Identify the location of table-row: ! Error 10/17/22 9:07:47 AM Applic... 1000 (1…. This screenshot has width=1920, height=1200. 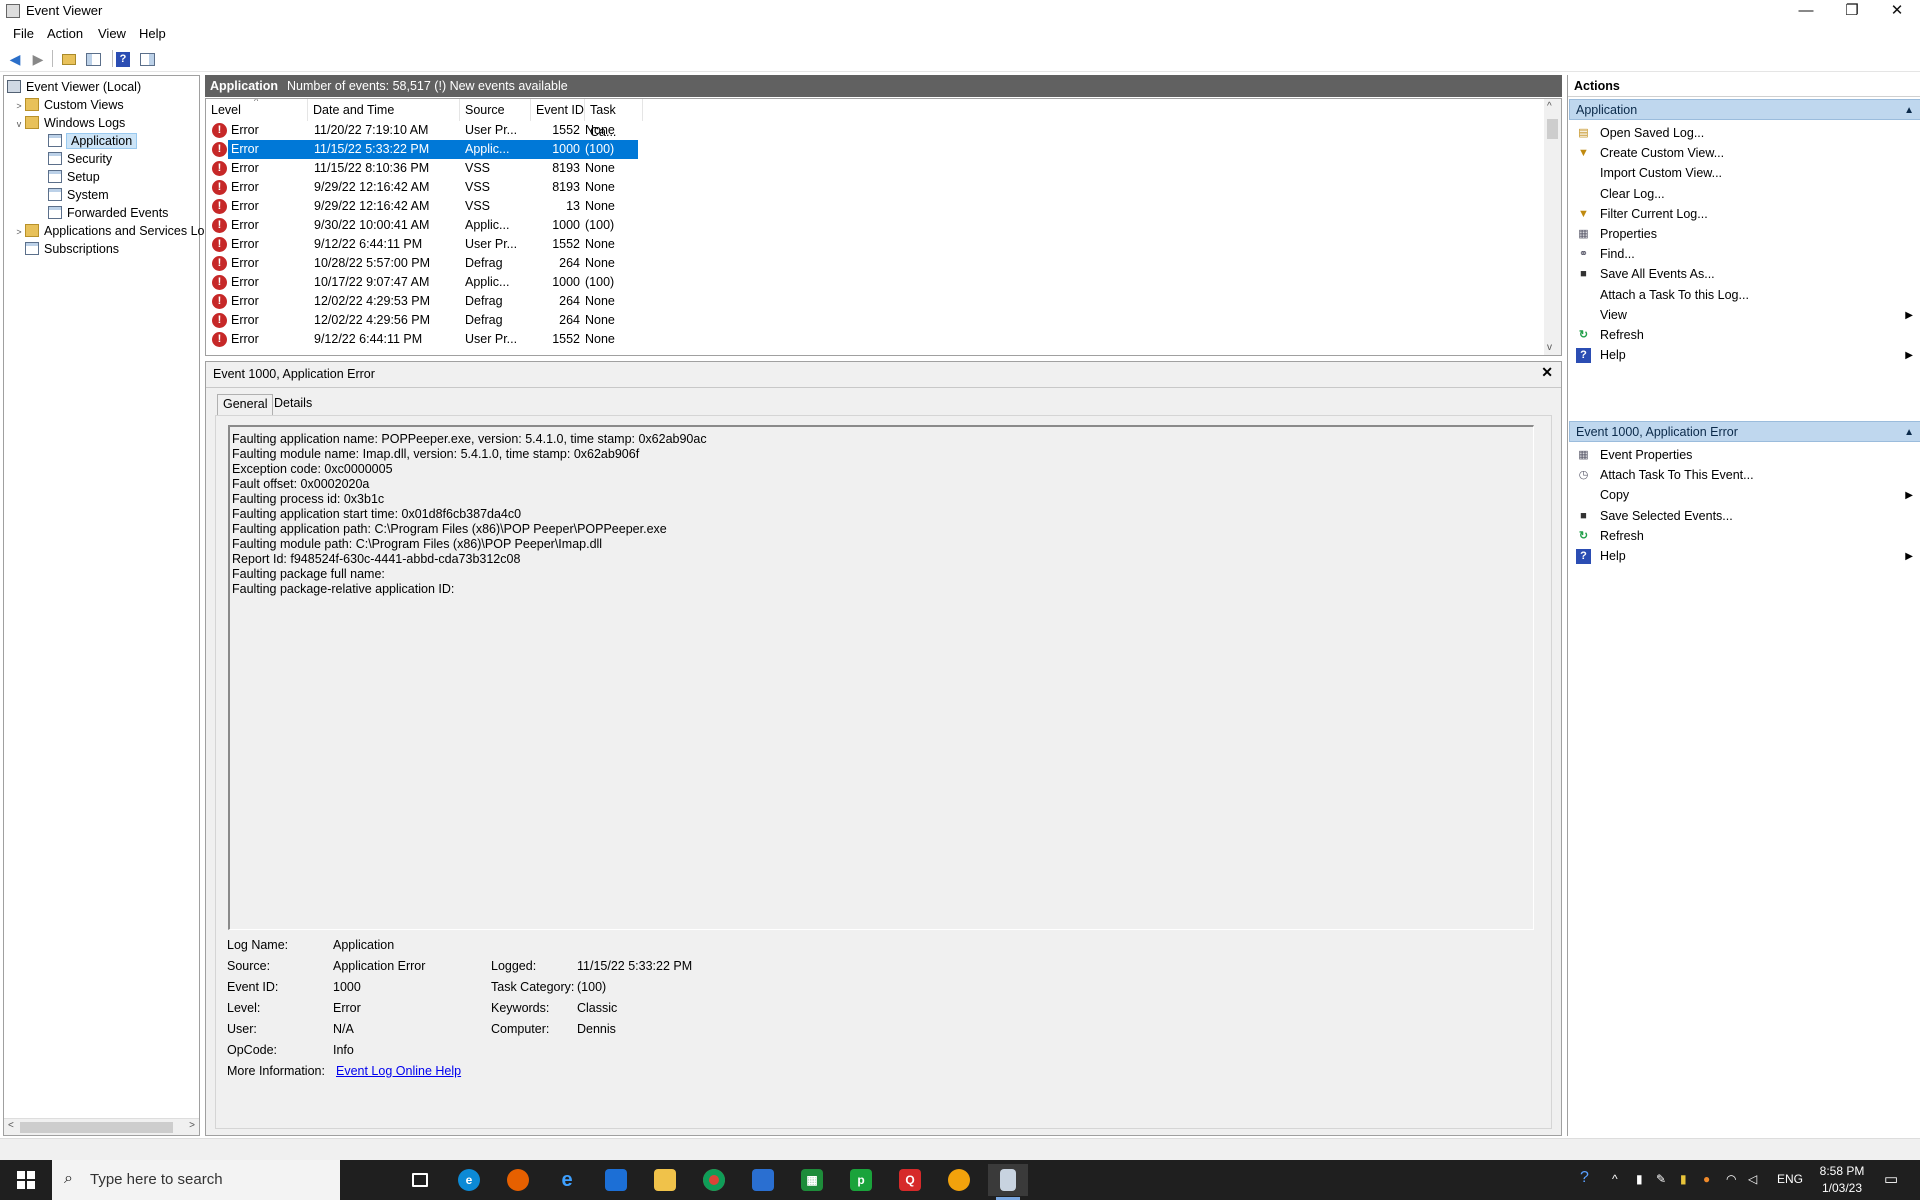
(874, 282).